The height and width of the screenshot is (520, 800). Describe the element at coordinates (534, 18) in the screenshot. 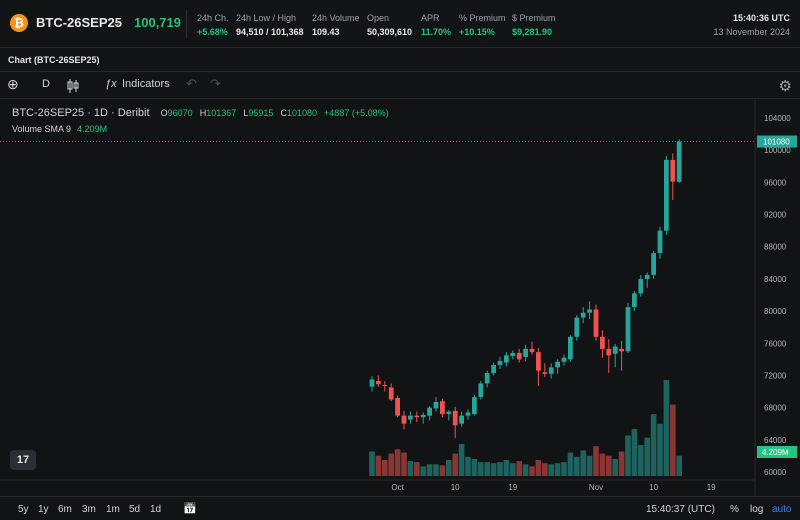

I see `stat-label: $ Premium` at that location.